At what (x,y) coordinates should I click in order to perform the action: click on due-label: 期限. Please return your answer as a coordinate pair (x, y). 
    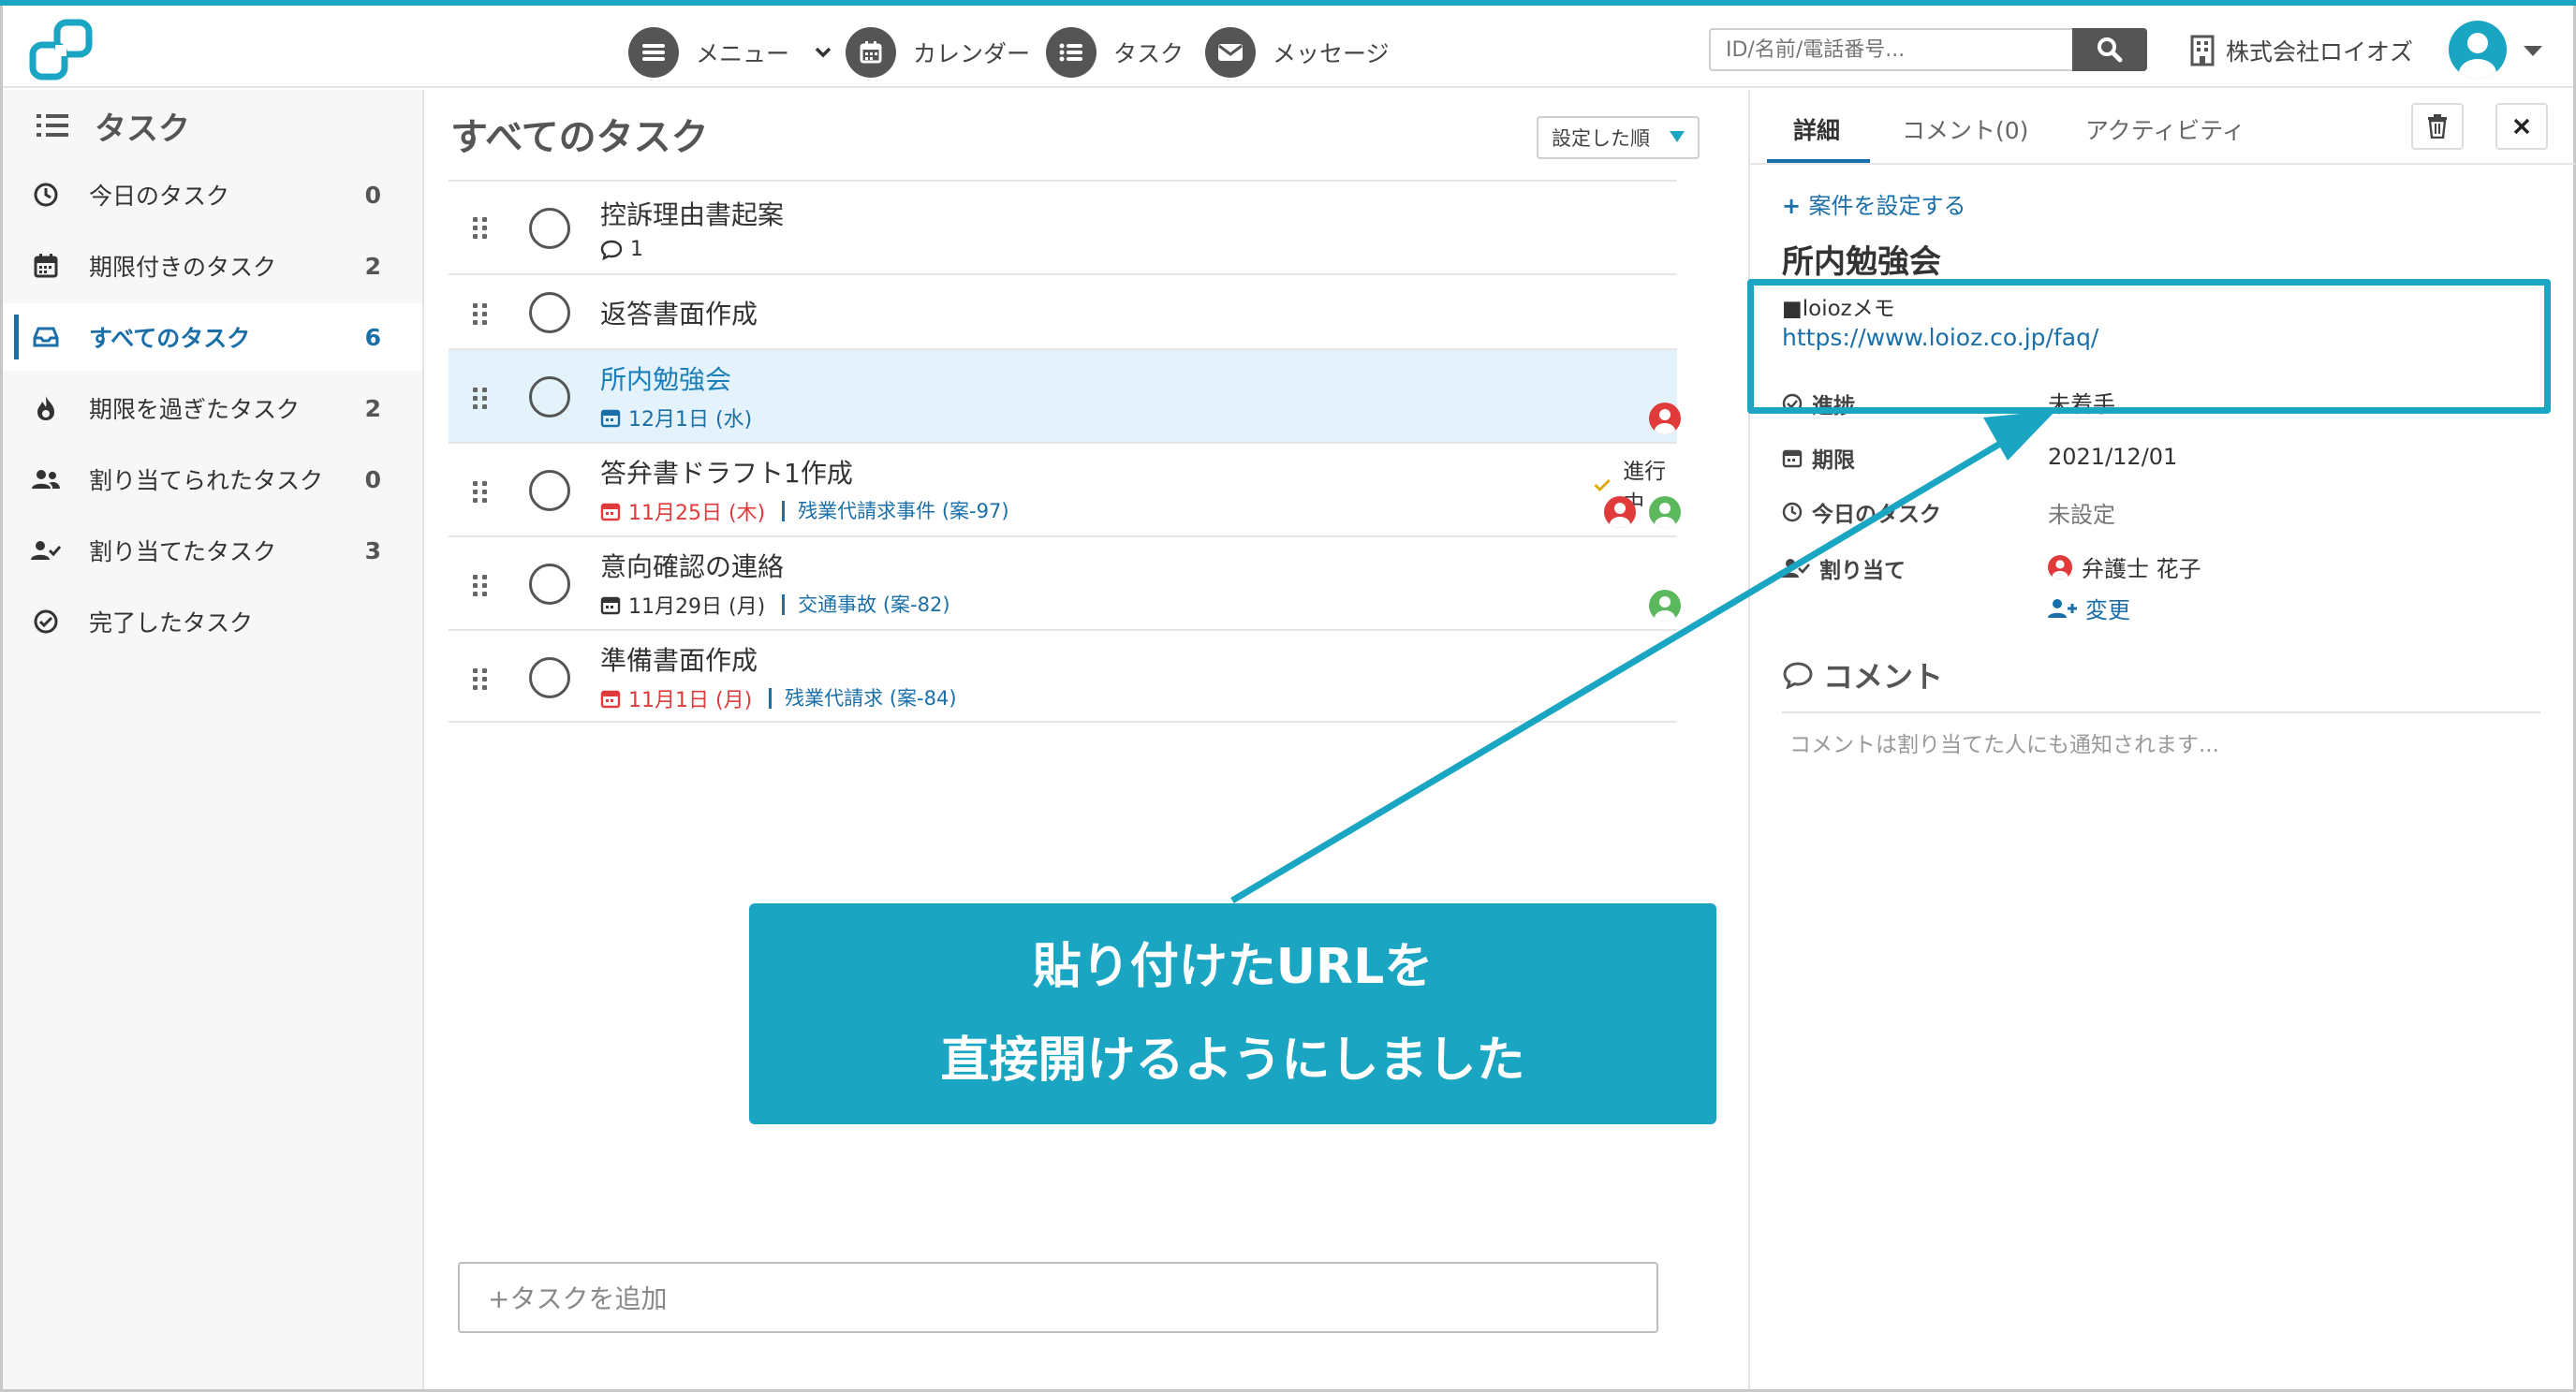
    Looking at the image, I should click on (1818, 458).